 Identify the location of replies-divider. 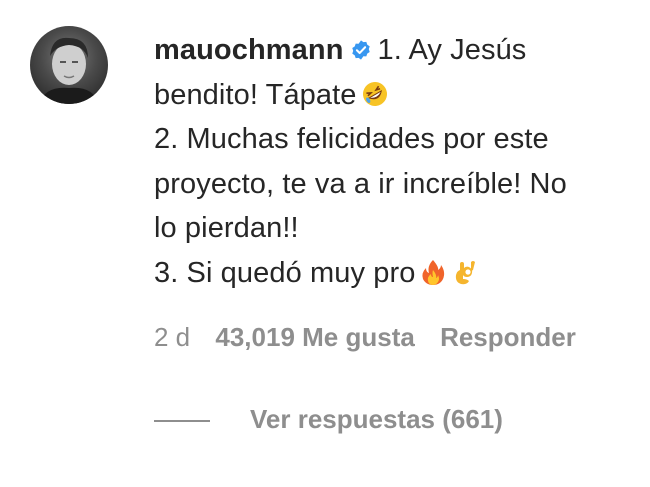
(182, 421).